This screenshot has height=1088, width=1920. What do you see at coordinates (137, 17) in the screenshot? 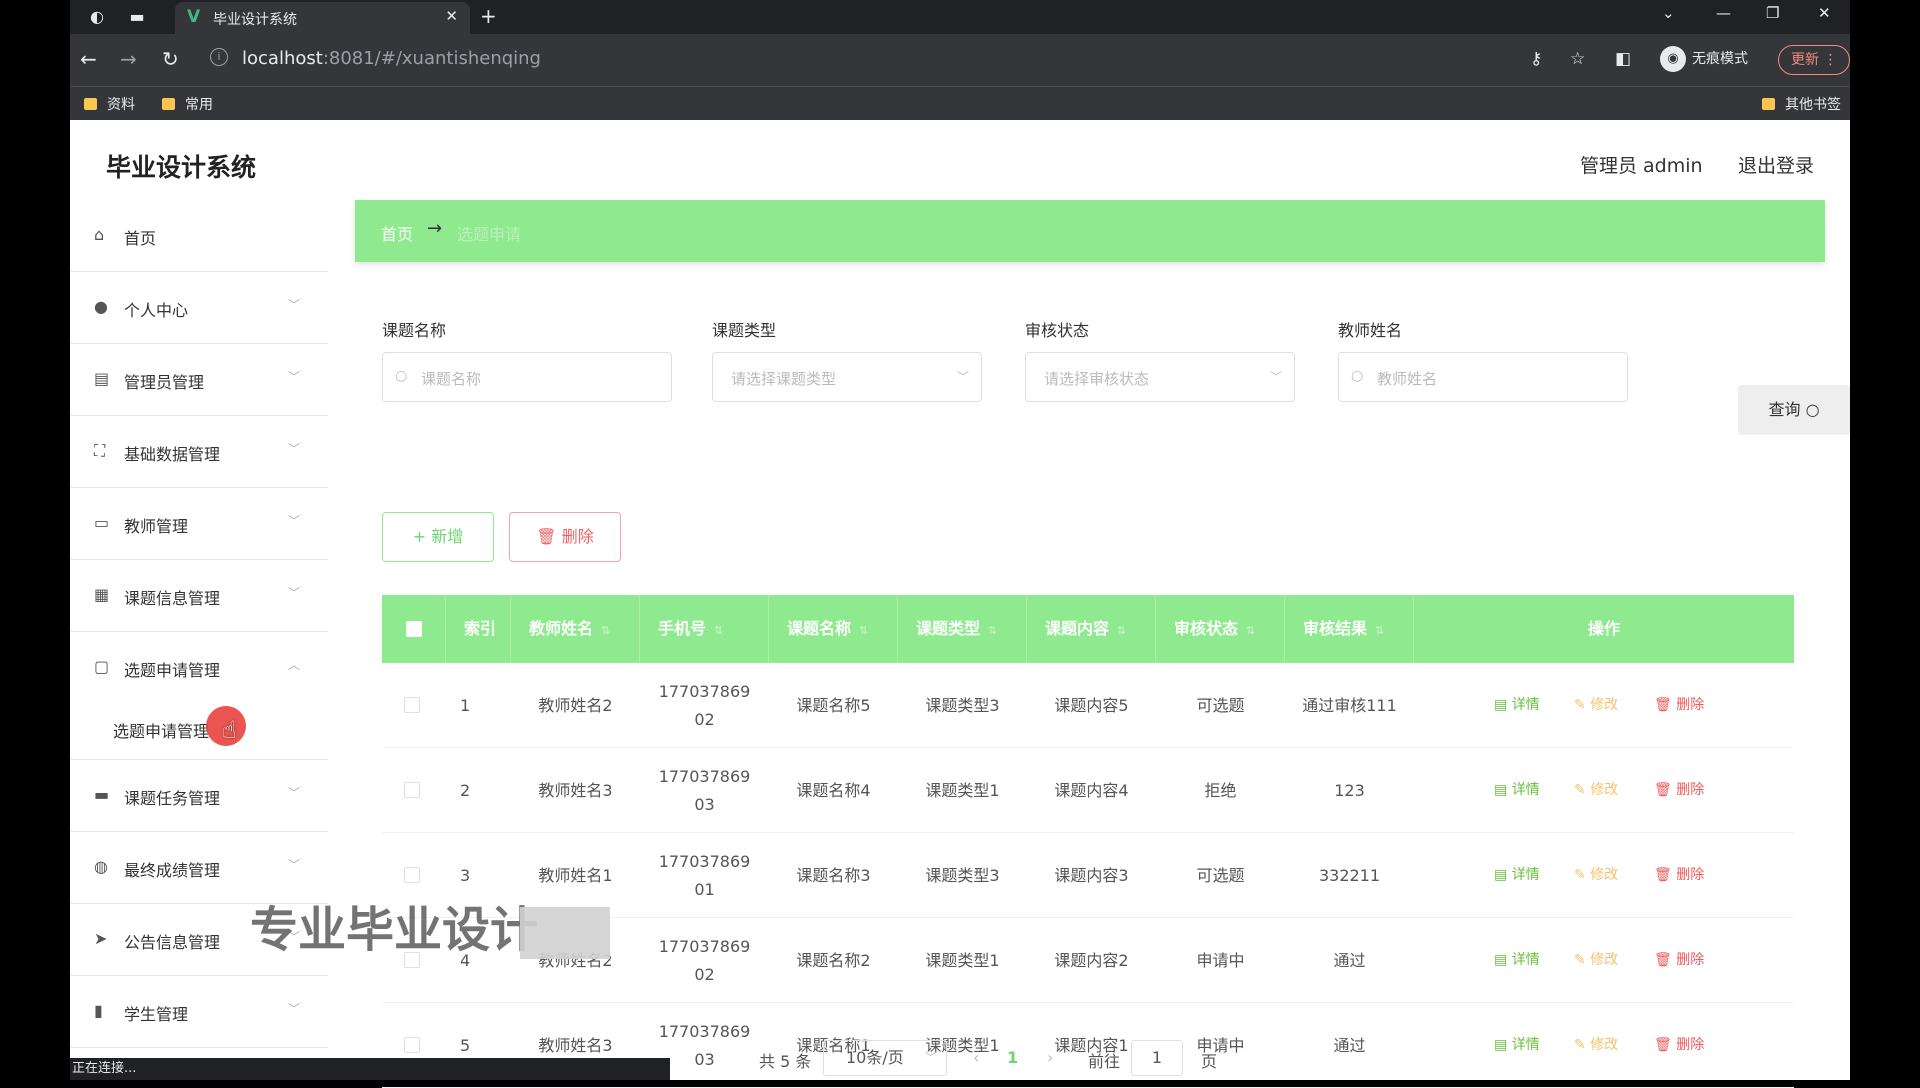
I see `tab-overview-icon: ▬` at bounding box center [137, 17].